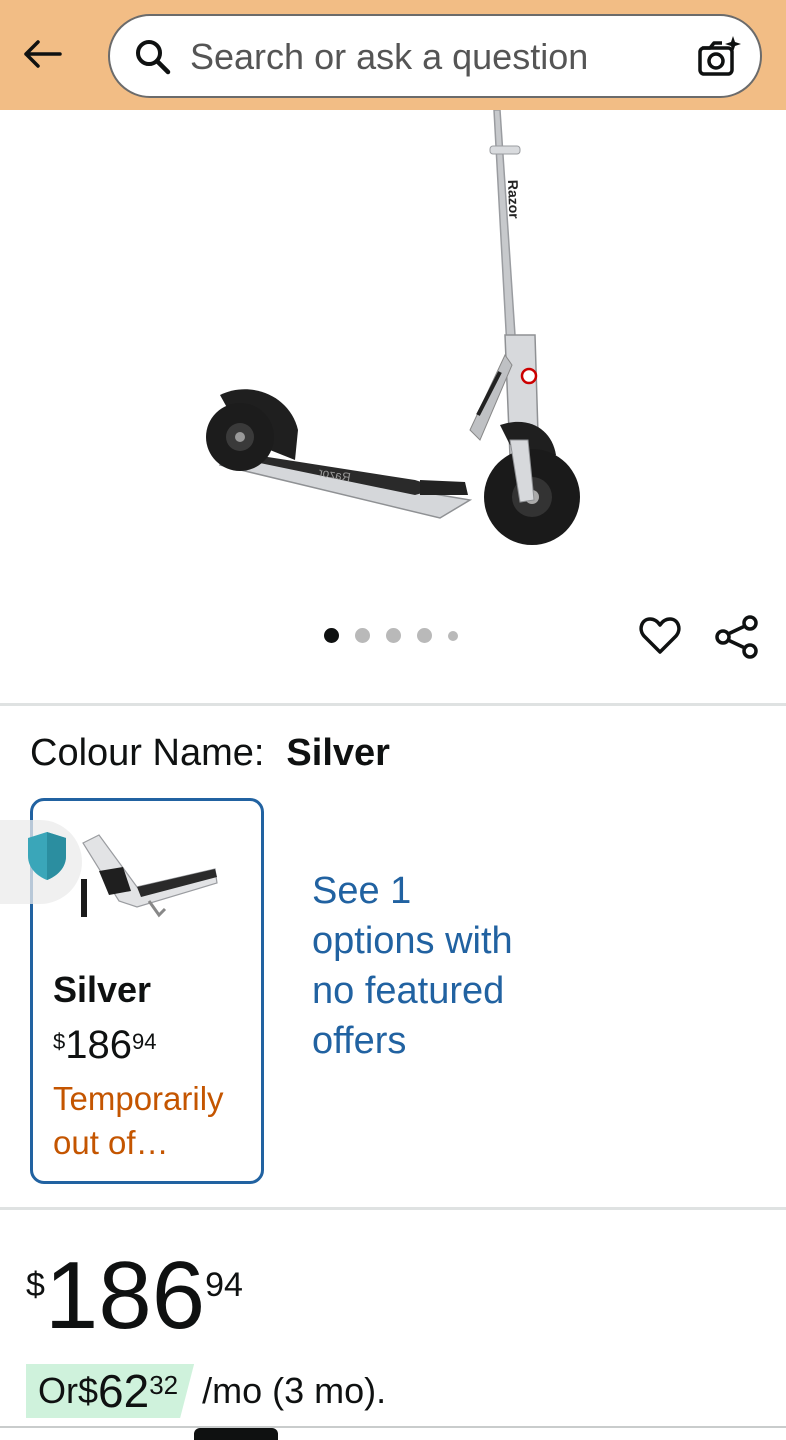 Image resolution: width=786 pixels, height=1440 pixels. What do you see at coordinates (144, 1041) in the screenshot?
I see `swatch-price-cents: 94` at bounding box center [144, 1041].